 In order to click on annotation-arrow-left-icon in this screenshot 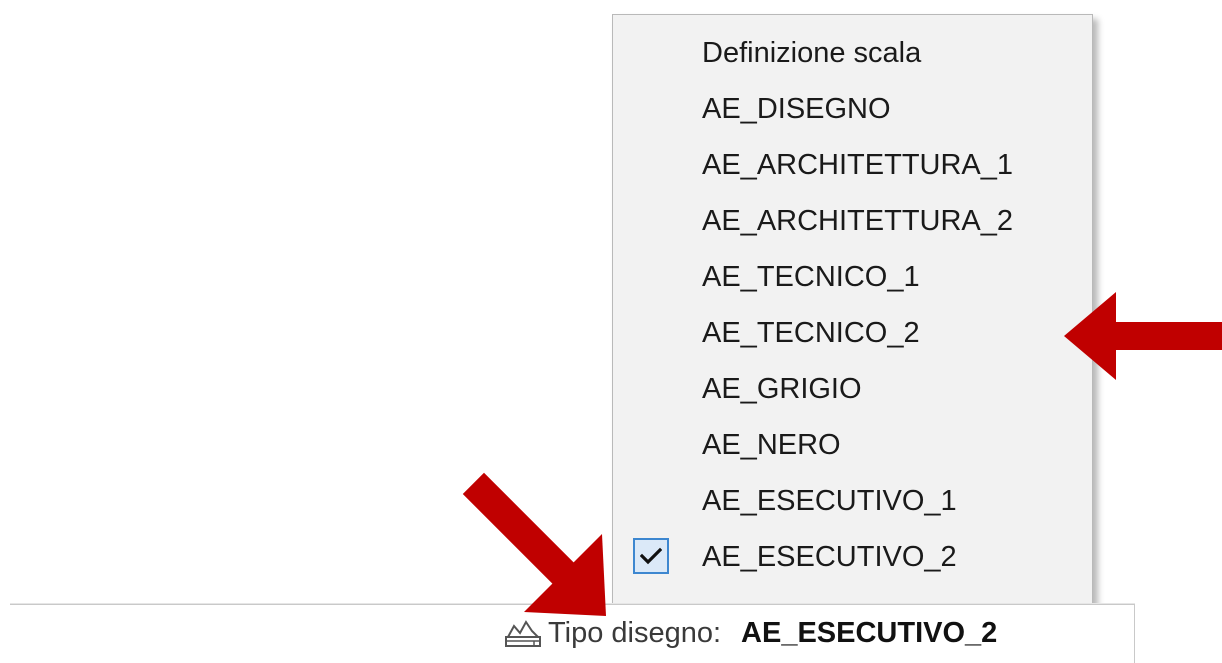, I will do `click(1143, 336)`.